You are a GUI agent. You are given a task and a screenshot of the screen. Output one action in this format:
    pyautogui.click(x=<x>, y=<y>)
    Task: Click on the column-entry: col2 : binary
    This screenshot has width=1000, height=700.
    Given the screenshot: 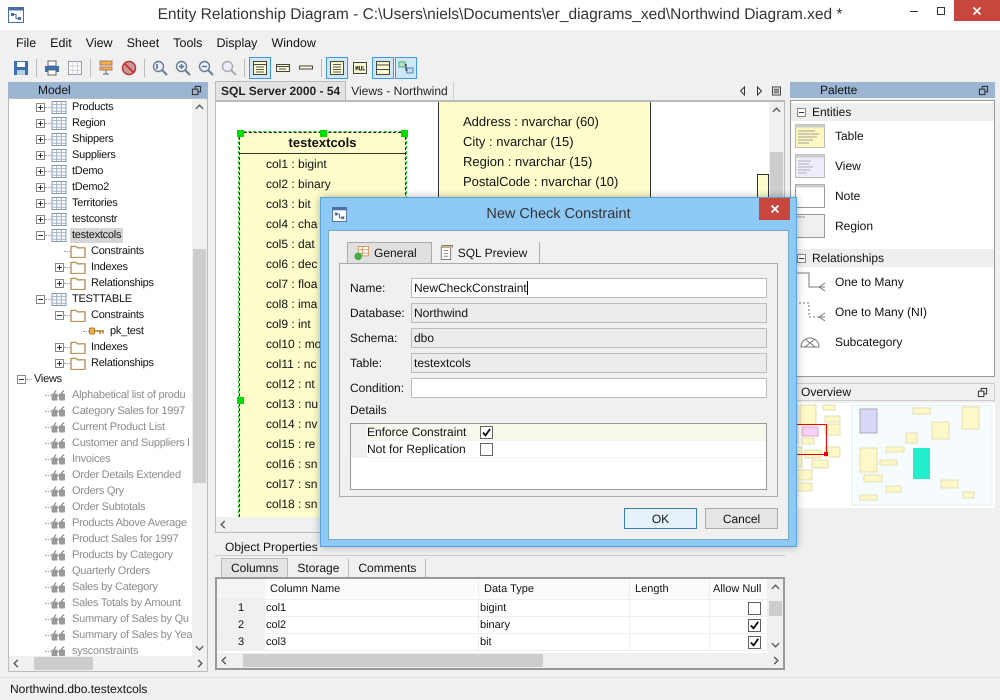 What is the action you would take?
    pyautogui.click(x=298, y=184)
    